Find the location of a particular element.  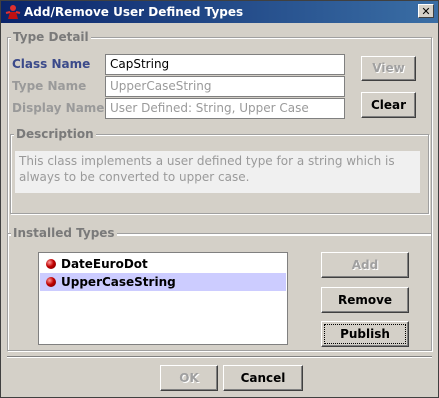

publish-button: Publish is located at coordinates (365, 334).